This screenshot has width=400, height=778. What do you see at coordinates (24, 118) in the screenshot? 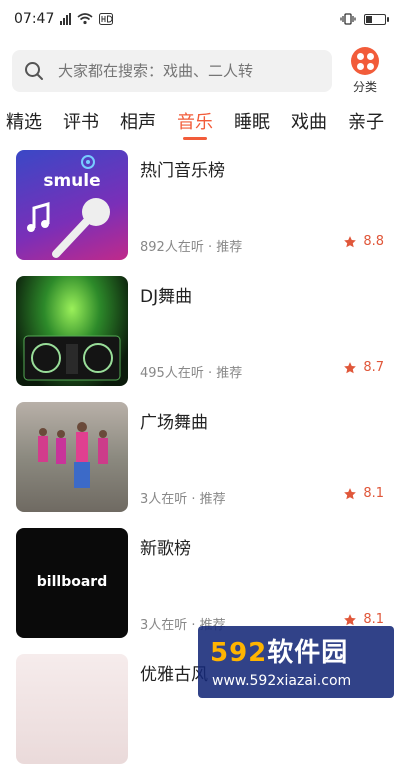
I see `tab-jingxuan: 精选` at bounding box center [24, 118].